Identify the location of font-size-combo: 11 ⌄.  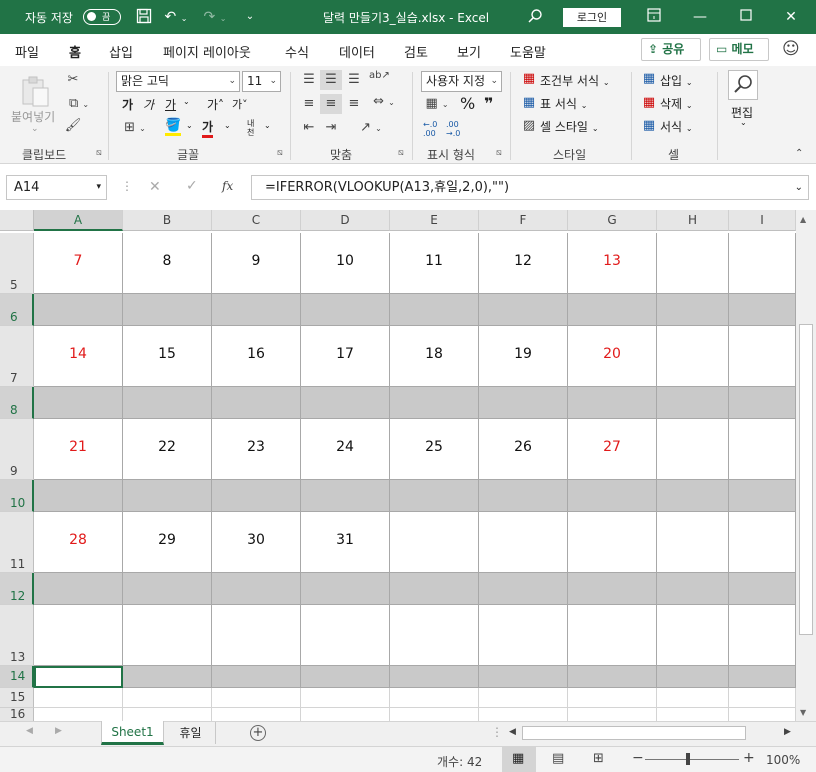
(261, 81).